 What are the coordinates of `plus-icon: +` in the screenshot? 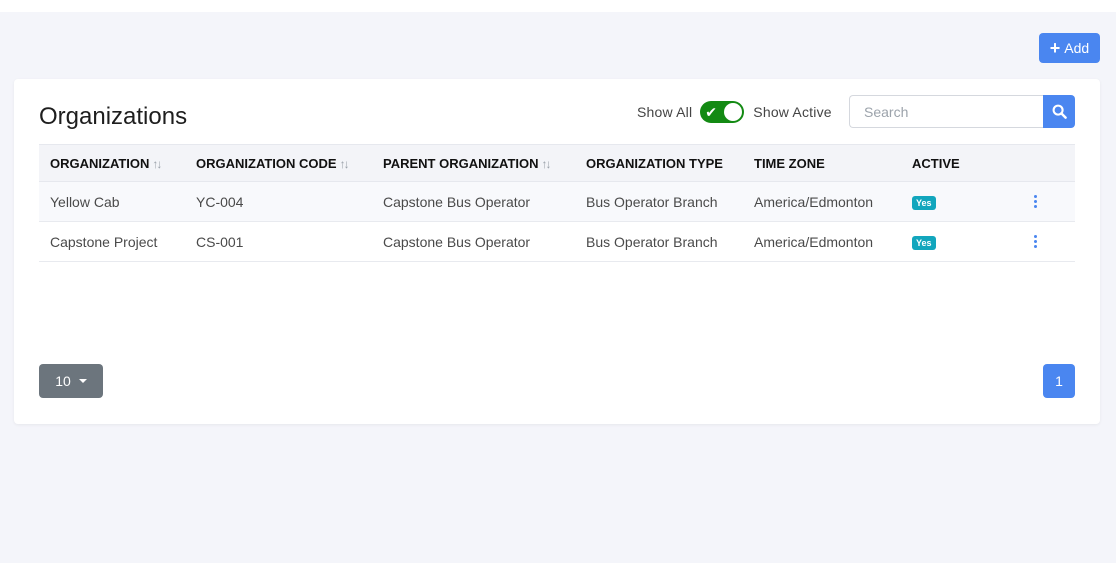 It's located at (1055, 48).